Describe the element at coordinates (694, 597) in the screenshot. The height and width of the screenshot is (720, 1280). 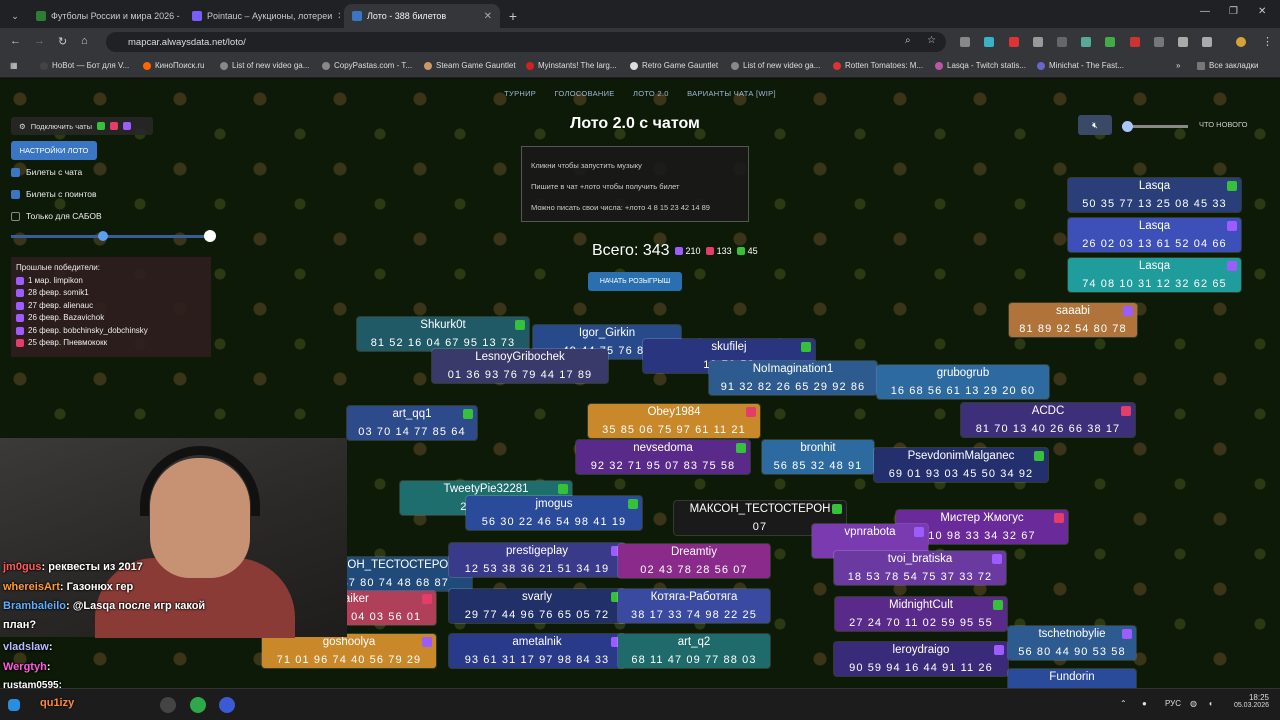
I see `ticket-name: Котяга-Работяга` at that location.